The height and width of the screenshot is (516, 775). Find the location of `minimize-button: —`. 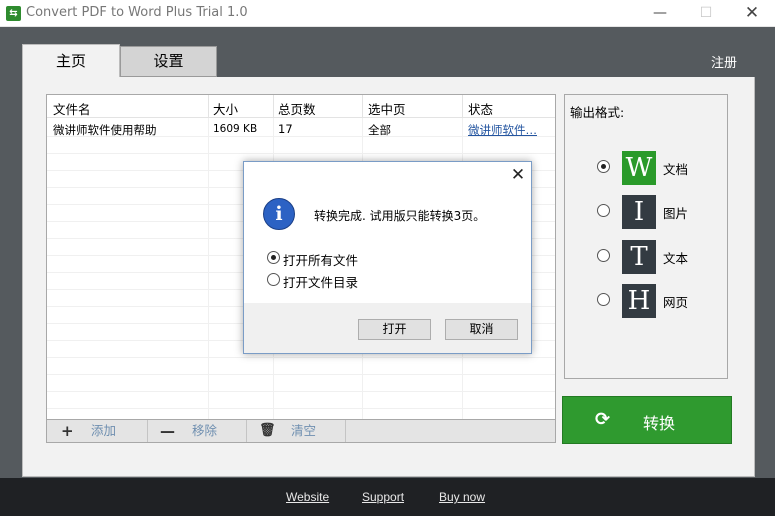

minimize-button: — is located at coordinates (660, 13).